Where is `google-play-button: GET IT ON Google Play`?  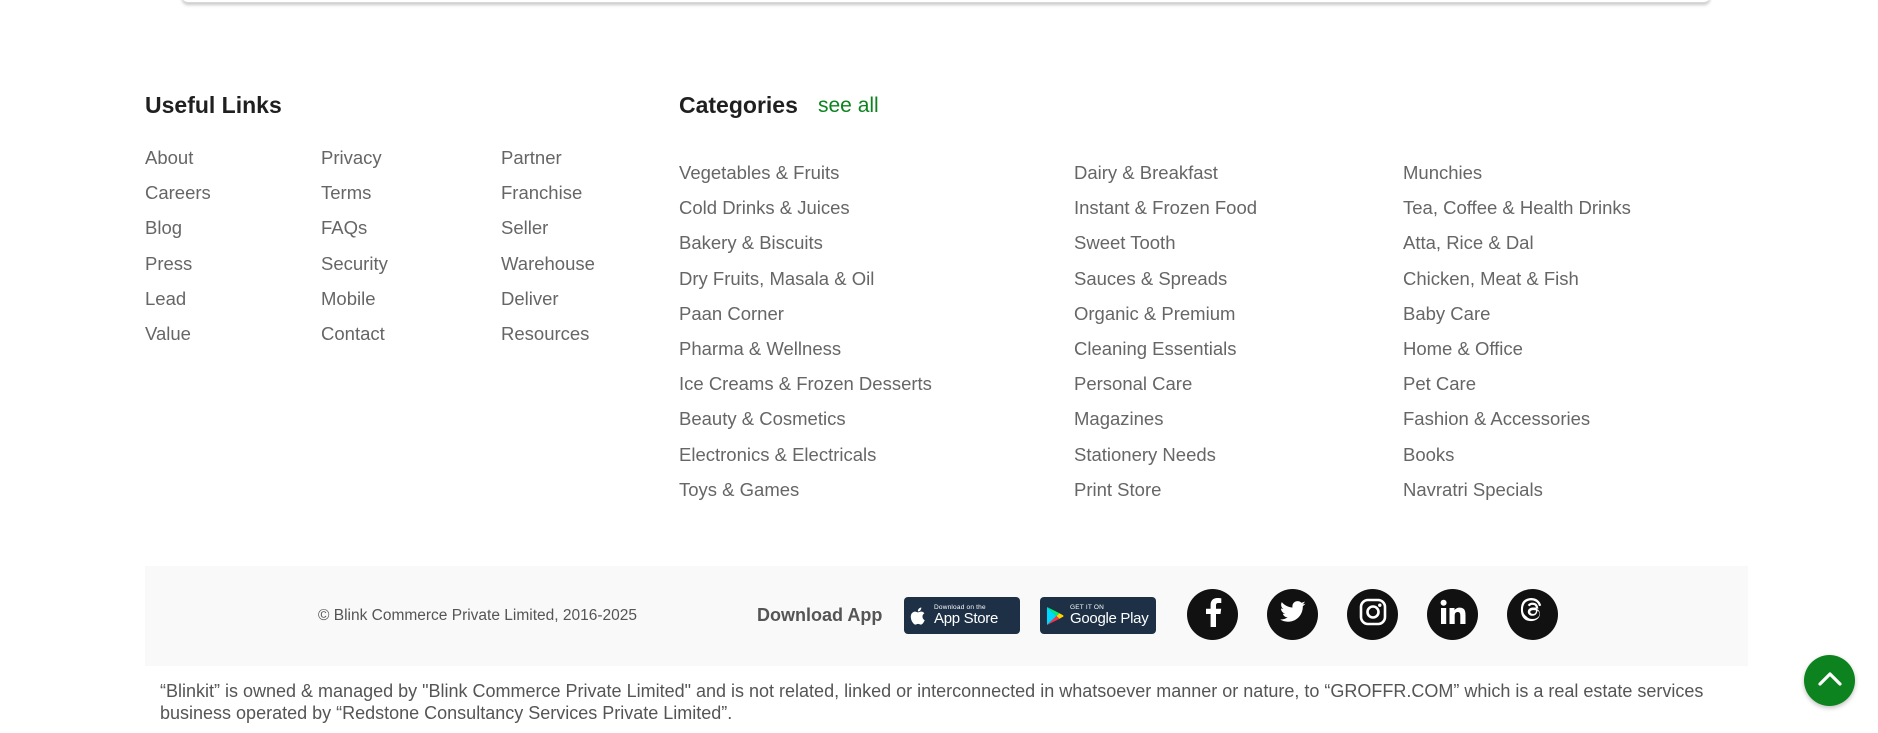 google-play-button: GET IT ON Google Play is located at coordinates (1098, 615).